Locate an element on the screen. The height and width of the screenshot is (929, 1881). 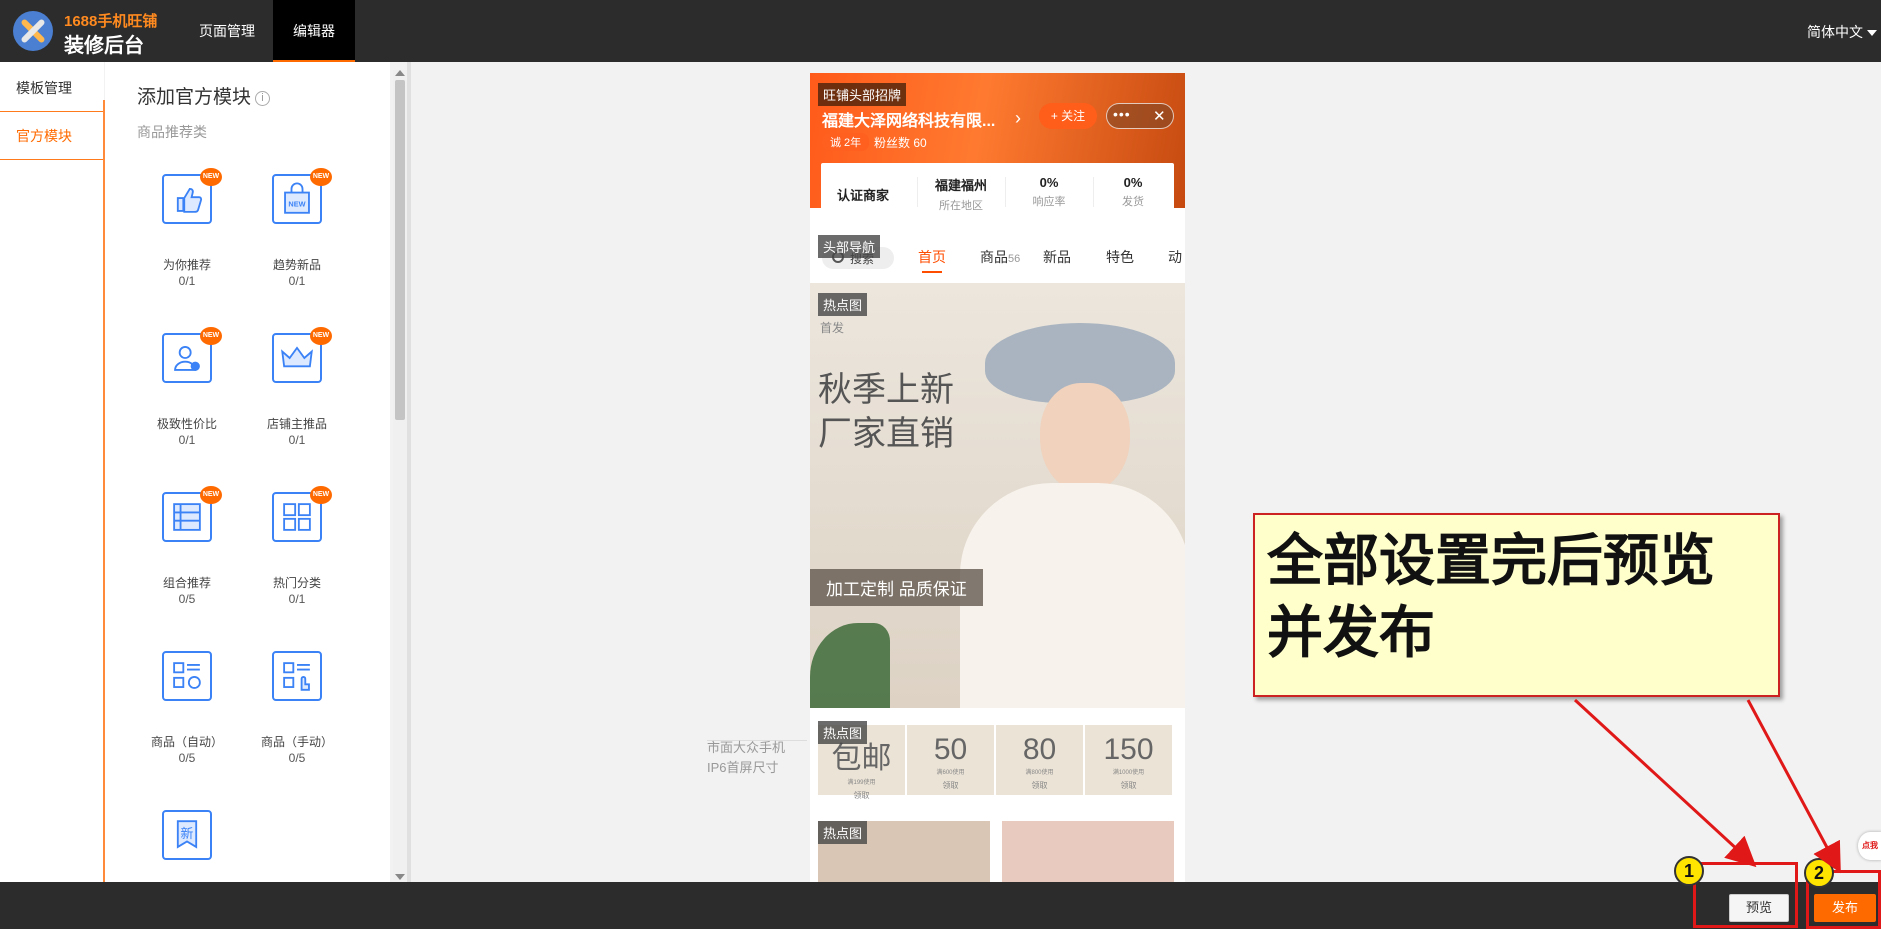
module-name: 组合推荐 is located at coordinates (186, 583).